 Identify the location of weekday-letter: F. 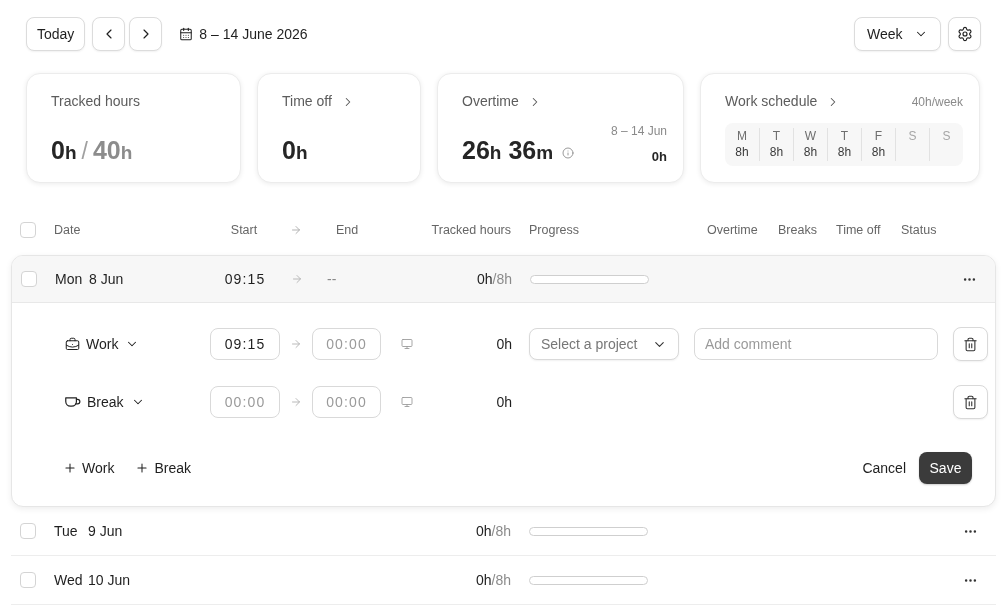
(878, 136).